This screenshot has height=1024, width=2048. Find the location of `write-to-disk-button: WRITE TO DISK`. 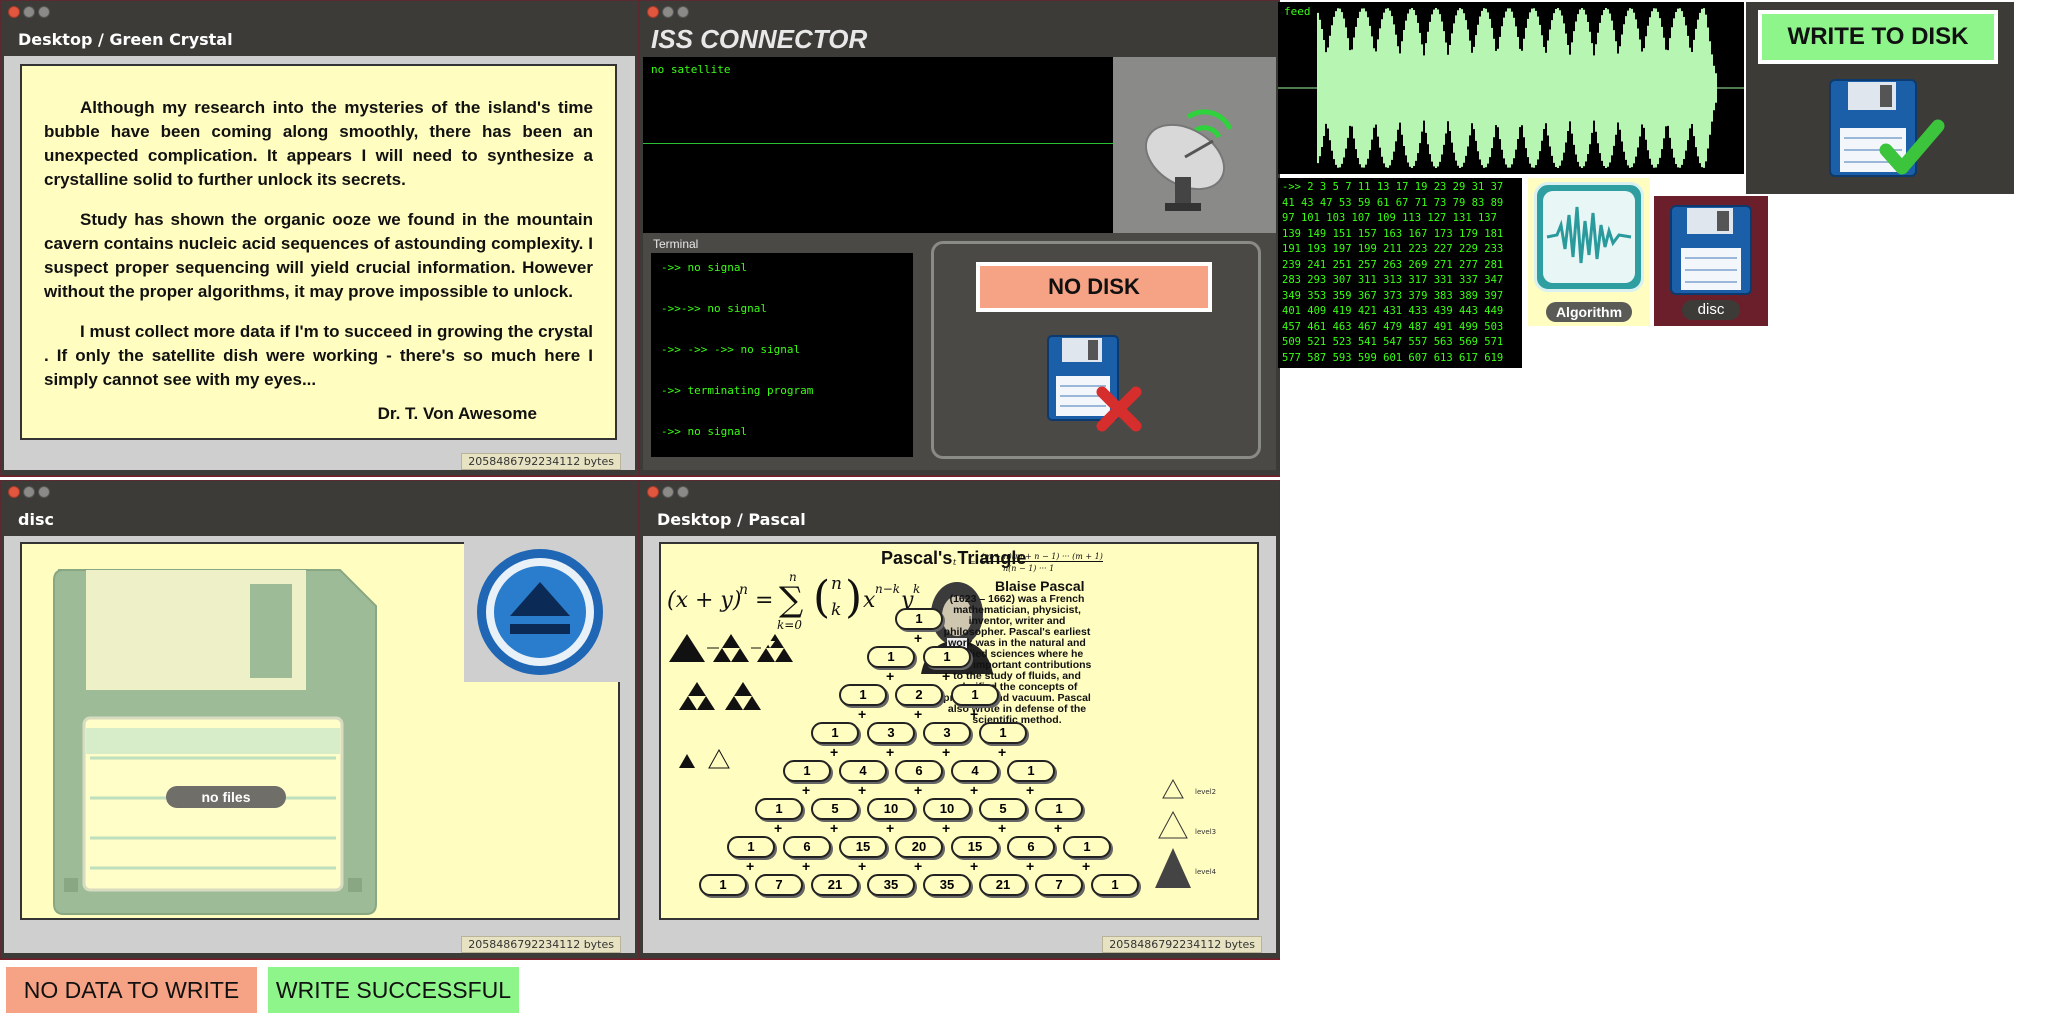

write-to-disk-button: WRITE TO DISK is located at coordinates (1878, 37).